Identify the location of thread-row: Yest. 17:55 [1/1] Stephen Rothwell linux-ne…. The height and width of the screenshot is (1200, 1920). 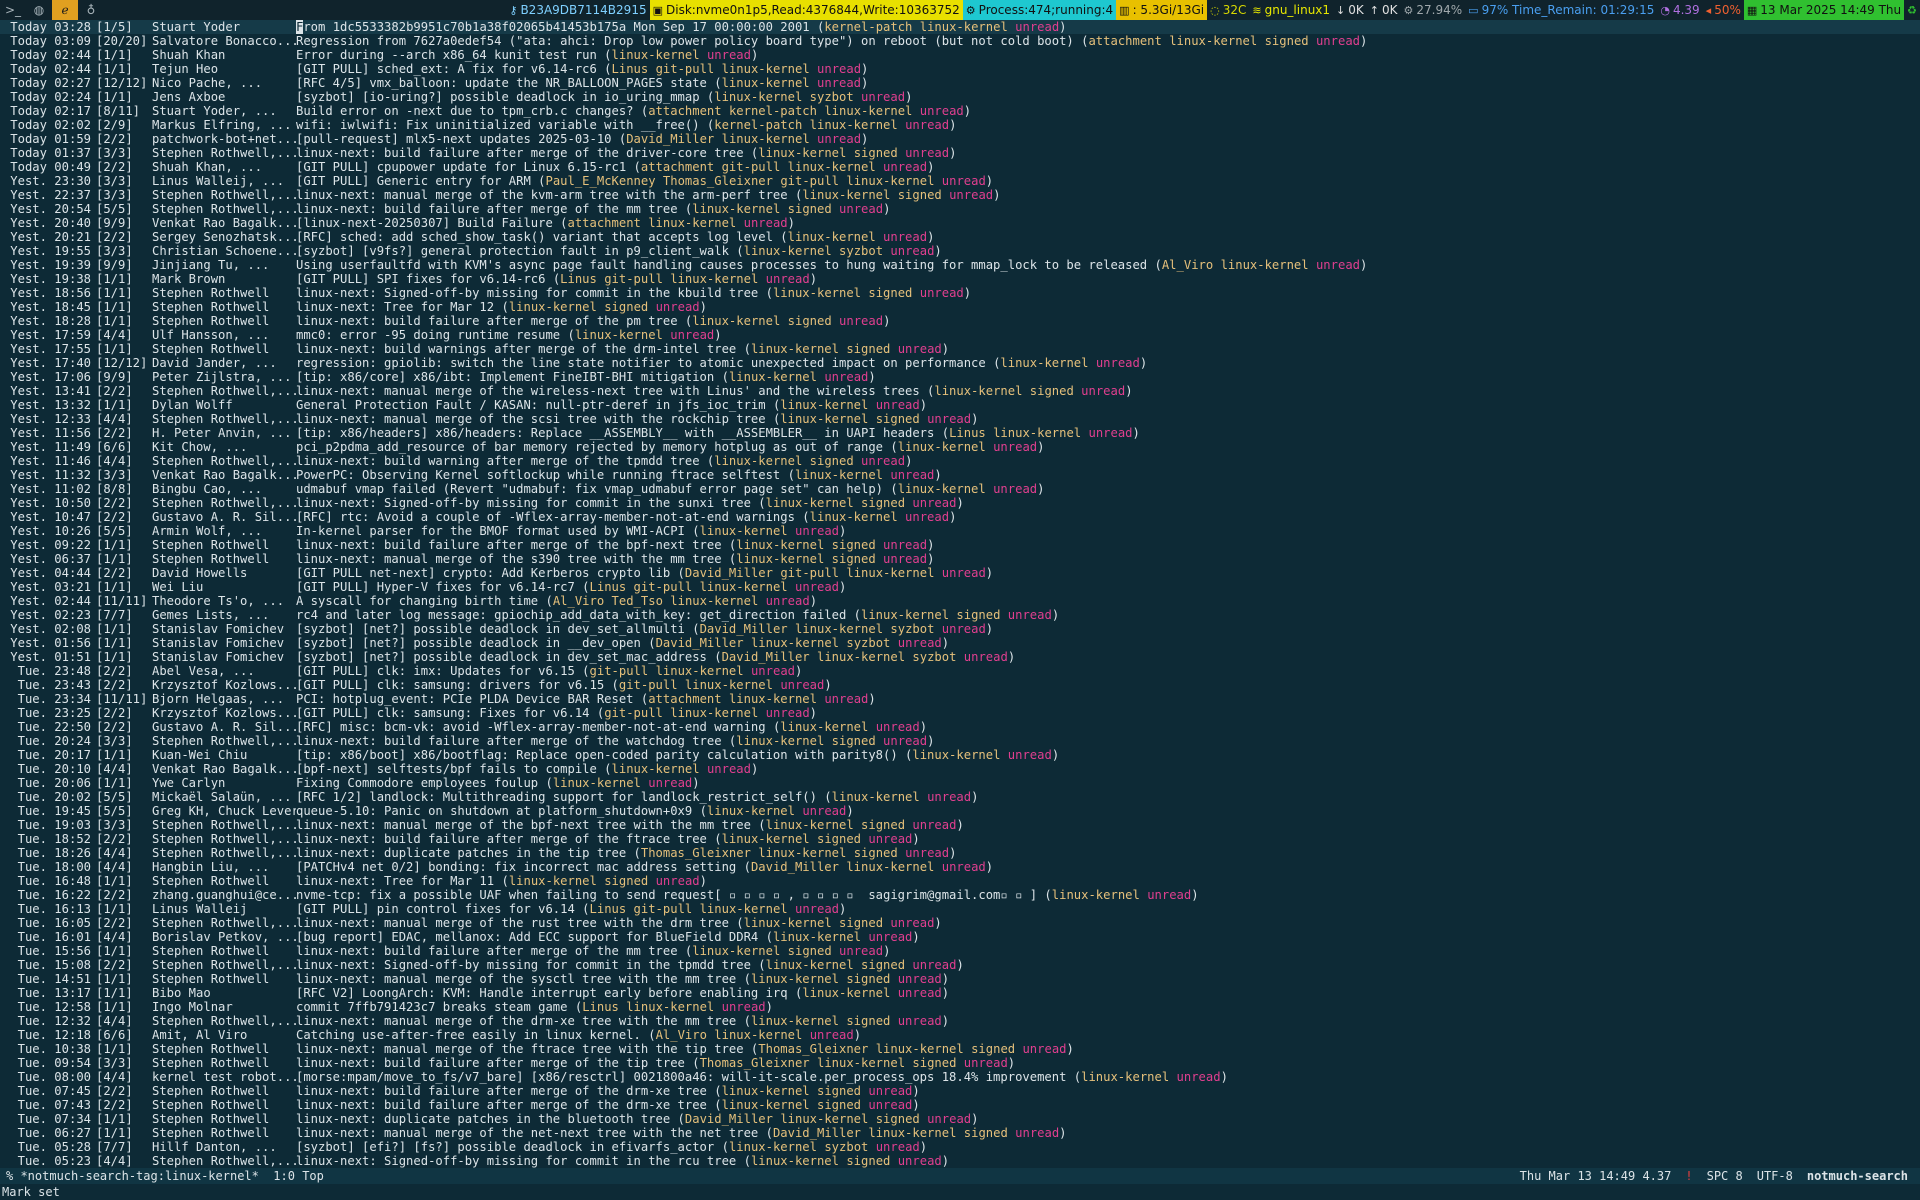
(960, 349).